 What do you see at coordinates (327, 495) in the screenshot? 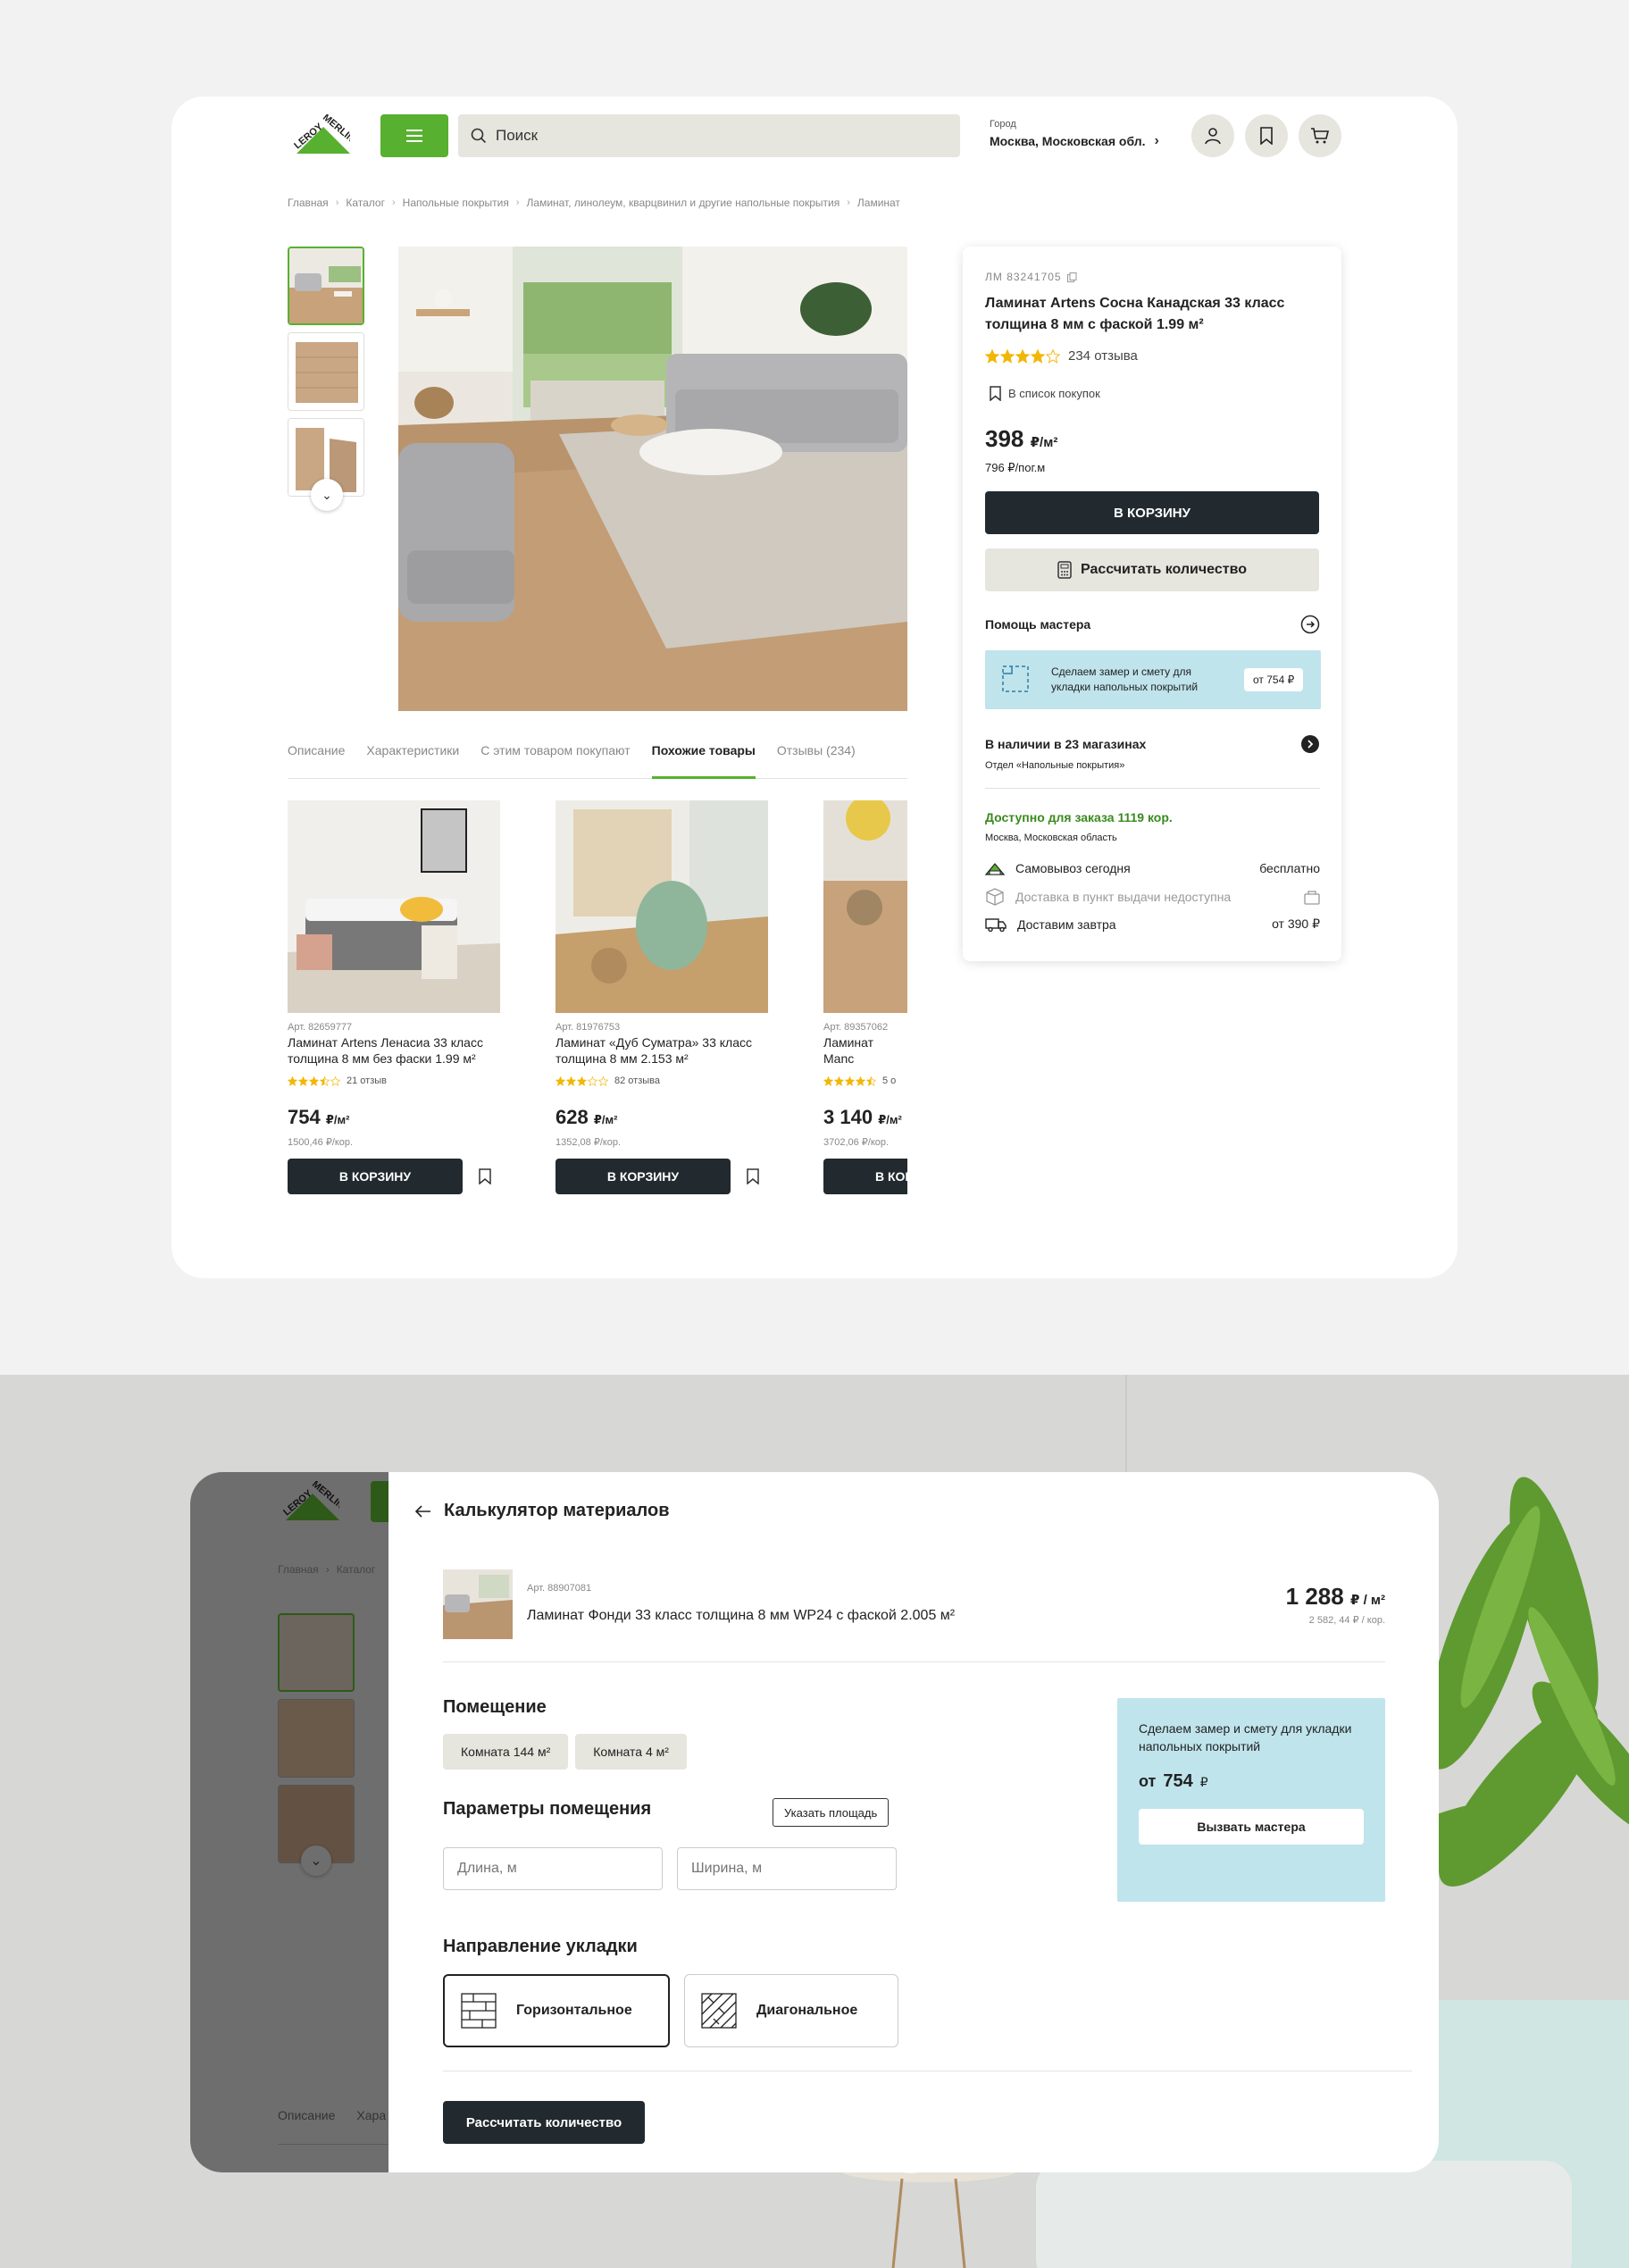
I see `thumbnails-scroll-down: ⌄` at bounding box center [327, 495].